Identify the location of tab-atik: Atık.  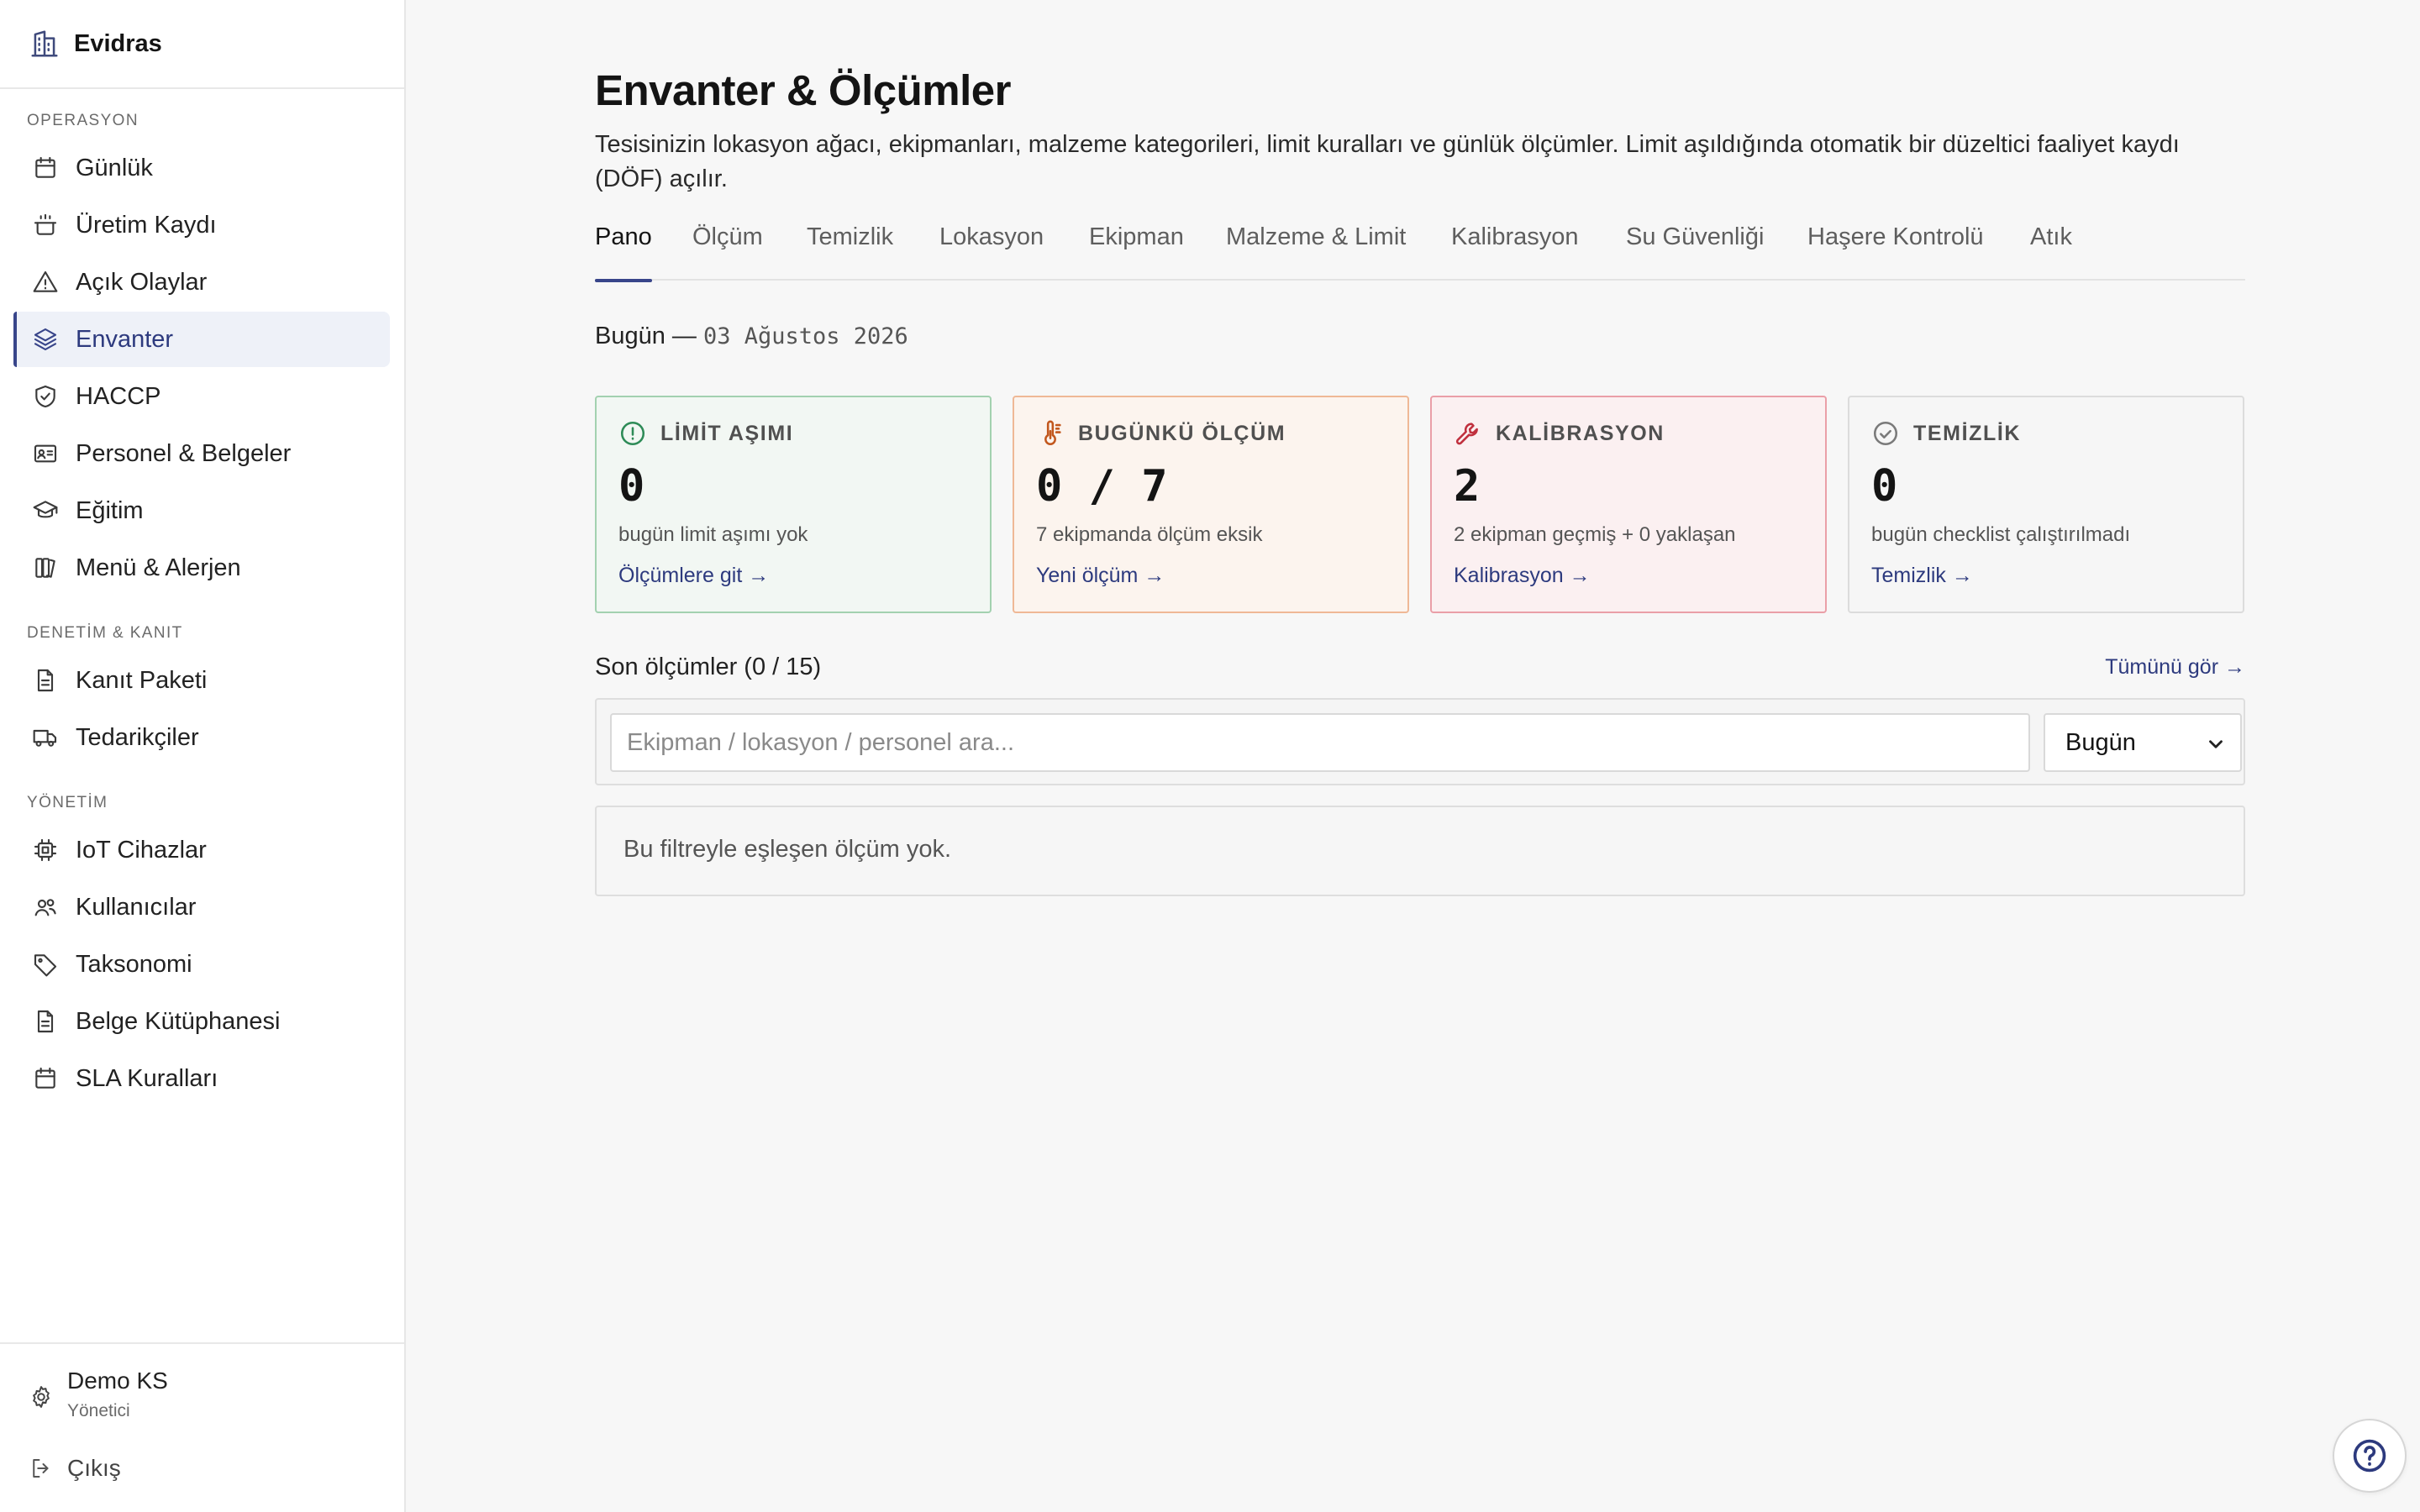
(2051, 252).